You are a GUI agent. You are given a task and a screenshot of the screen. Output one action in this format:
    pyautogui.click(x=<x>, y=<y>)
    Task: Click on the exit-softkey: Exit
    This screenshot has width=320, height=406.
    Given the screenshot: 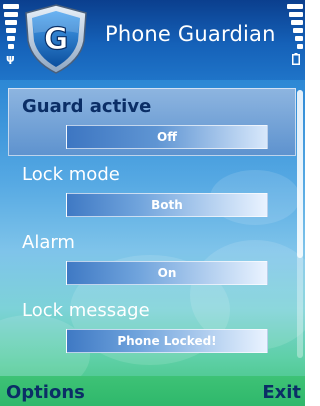 What is the action you would take?
    pyautogui.click(x=281, y=392)
    